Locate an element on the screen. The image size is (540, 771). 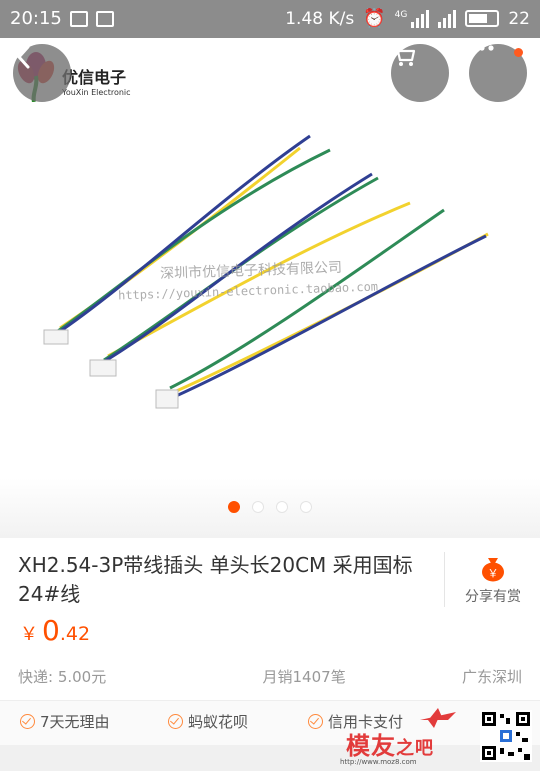
price-decimal: .42 is located at coordinates (75, 634).